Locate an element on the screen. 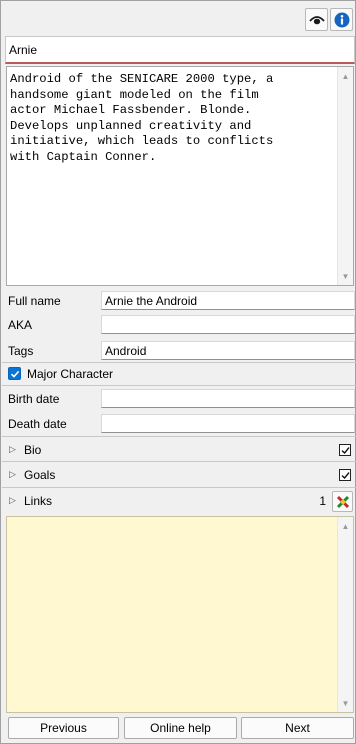 This screenshot has width=356, height=744. links-scrollbar: ▲ ▼ is located at coordinates (345, 614).